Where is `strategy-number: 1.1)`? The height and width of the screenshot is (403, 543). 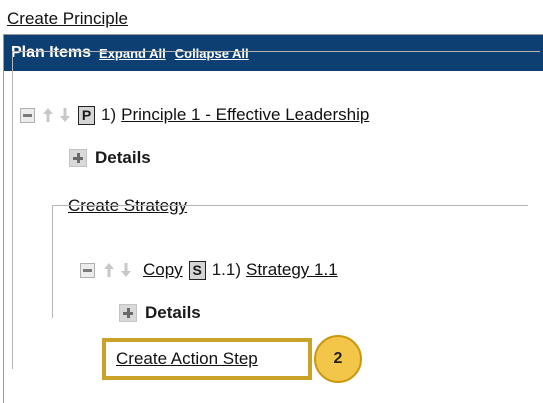 strategy-number: 1.1) is located at coordinates (226, 269).